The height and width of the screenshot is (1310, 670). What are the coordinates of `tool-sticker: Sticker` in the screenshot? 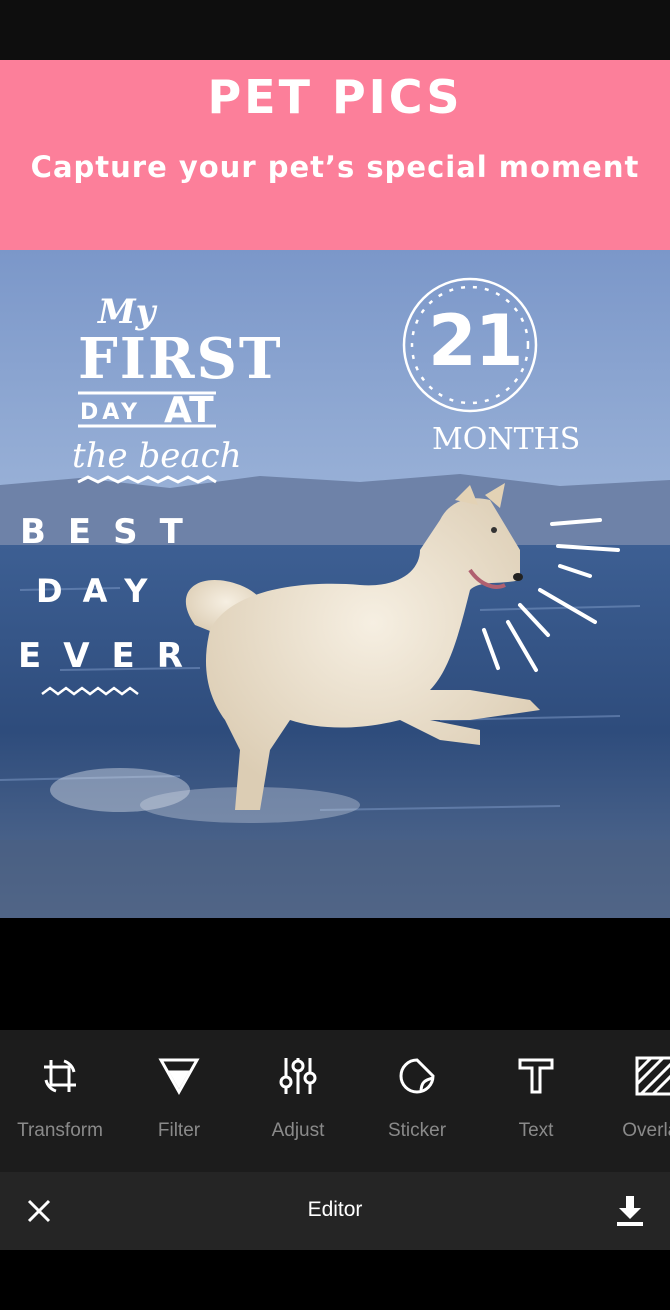 It's located at (417, 1101).